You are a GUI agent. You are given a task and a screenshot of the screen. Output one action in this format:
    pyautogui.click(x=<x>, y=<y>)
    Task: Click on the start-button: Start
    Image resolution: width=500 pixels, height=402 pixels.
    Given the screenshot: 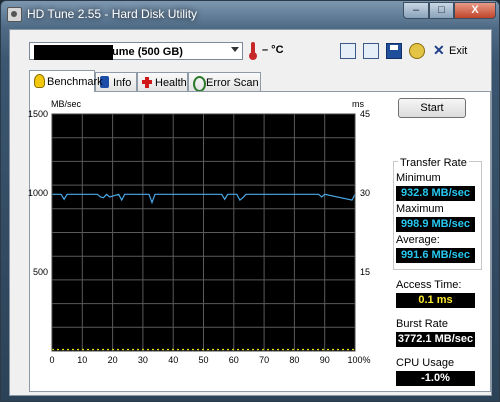 What is the action you would take?
    pyautogui.click(x=432, y=108)
    